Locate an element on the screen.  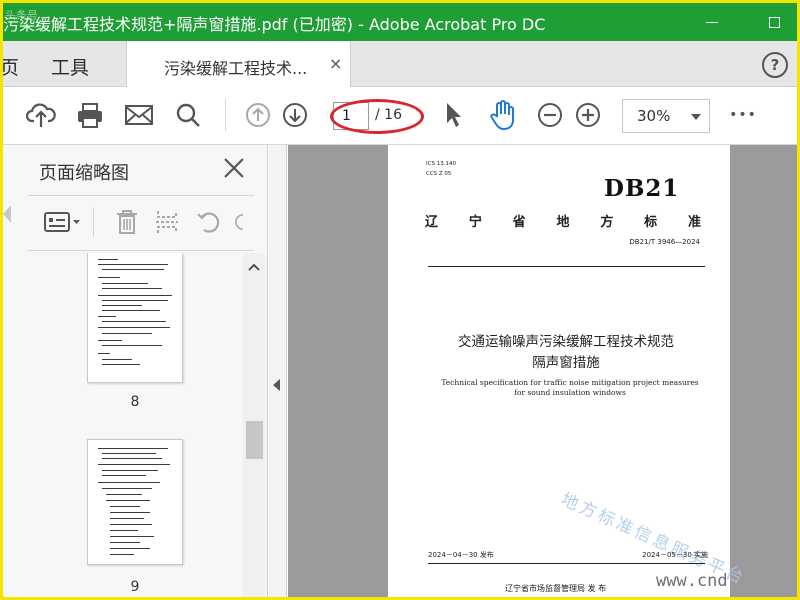
document-title: 交通运输噪声污染缓解工程技术规范 is located at coordinates (566, 342).